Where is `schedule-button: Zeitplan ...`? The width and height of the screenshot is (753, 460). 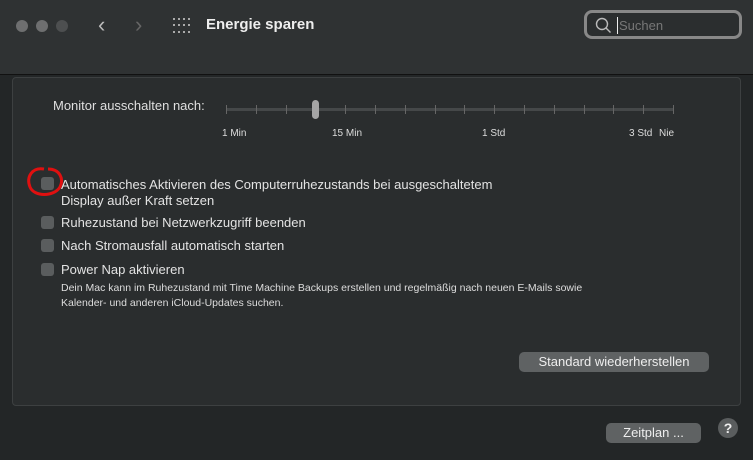 schedule-button: Zeitplan ... is located at coordinates (653, 433).